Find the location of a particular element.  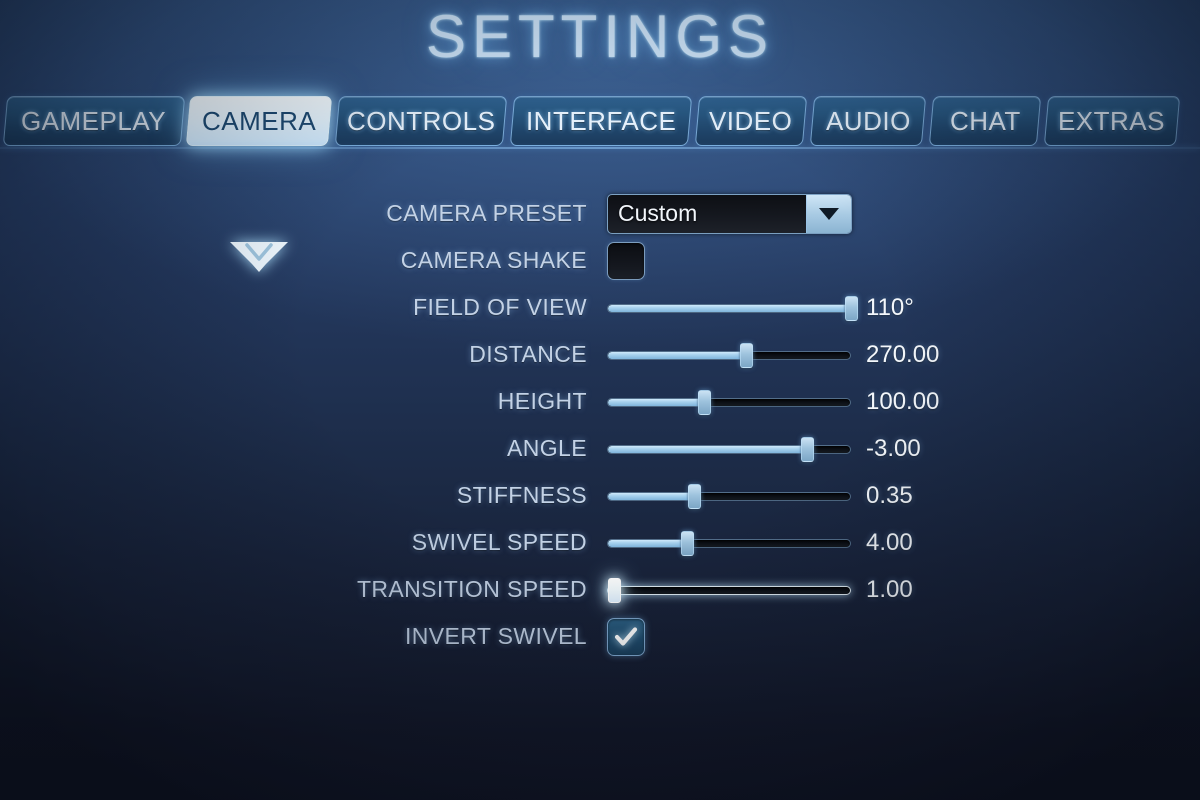

checkmark-icon is located at coordinates (626, 636).